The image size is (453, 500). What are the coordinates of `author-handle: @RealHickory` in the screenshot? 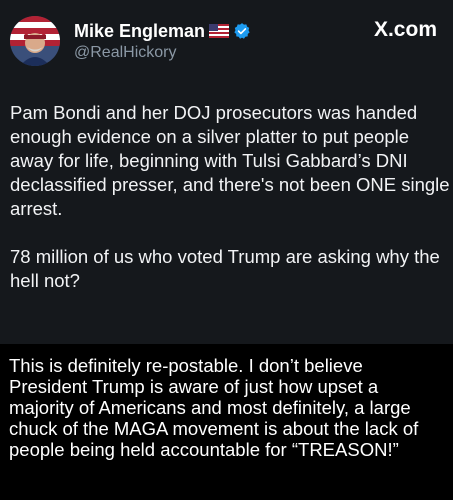 It's located at (125, 53).